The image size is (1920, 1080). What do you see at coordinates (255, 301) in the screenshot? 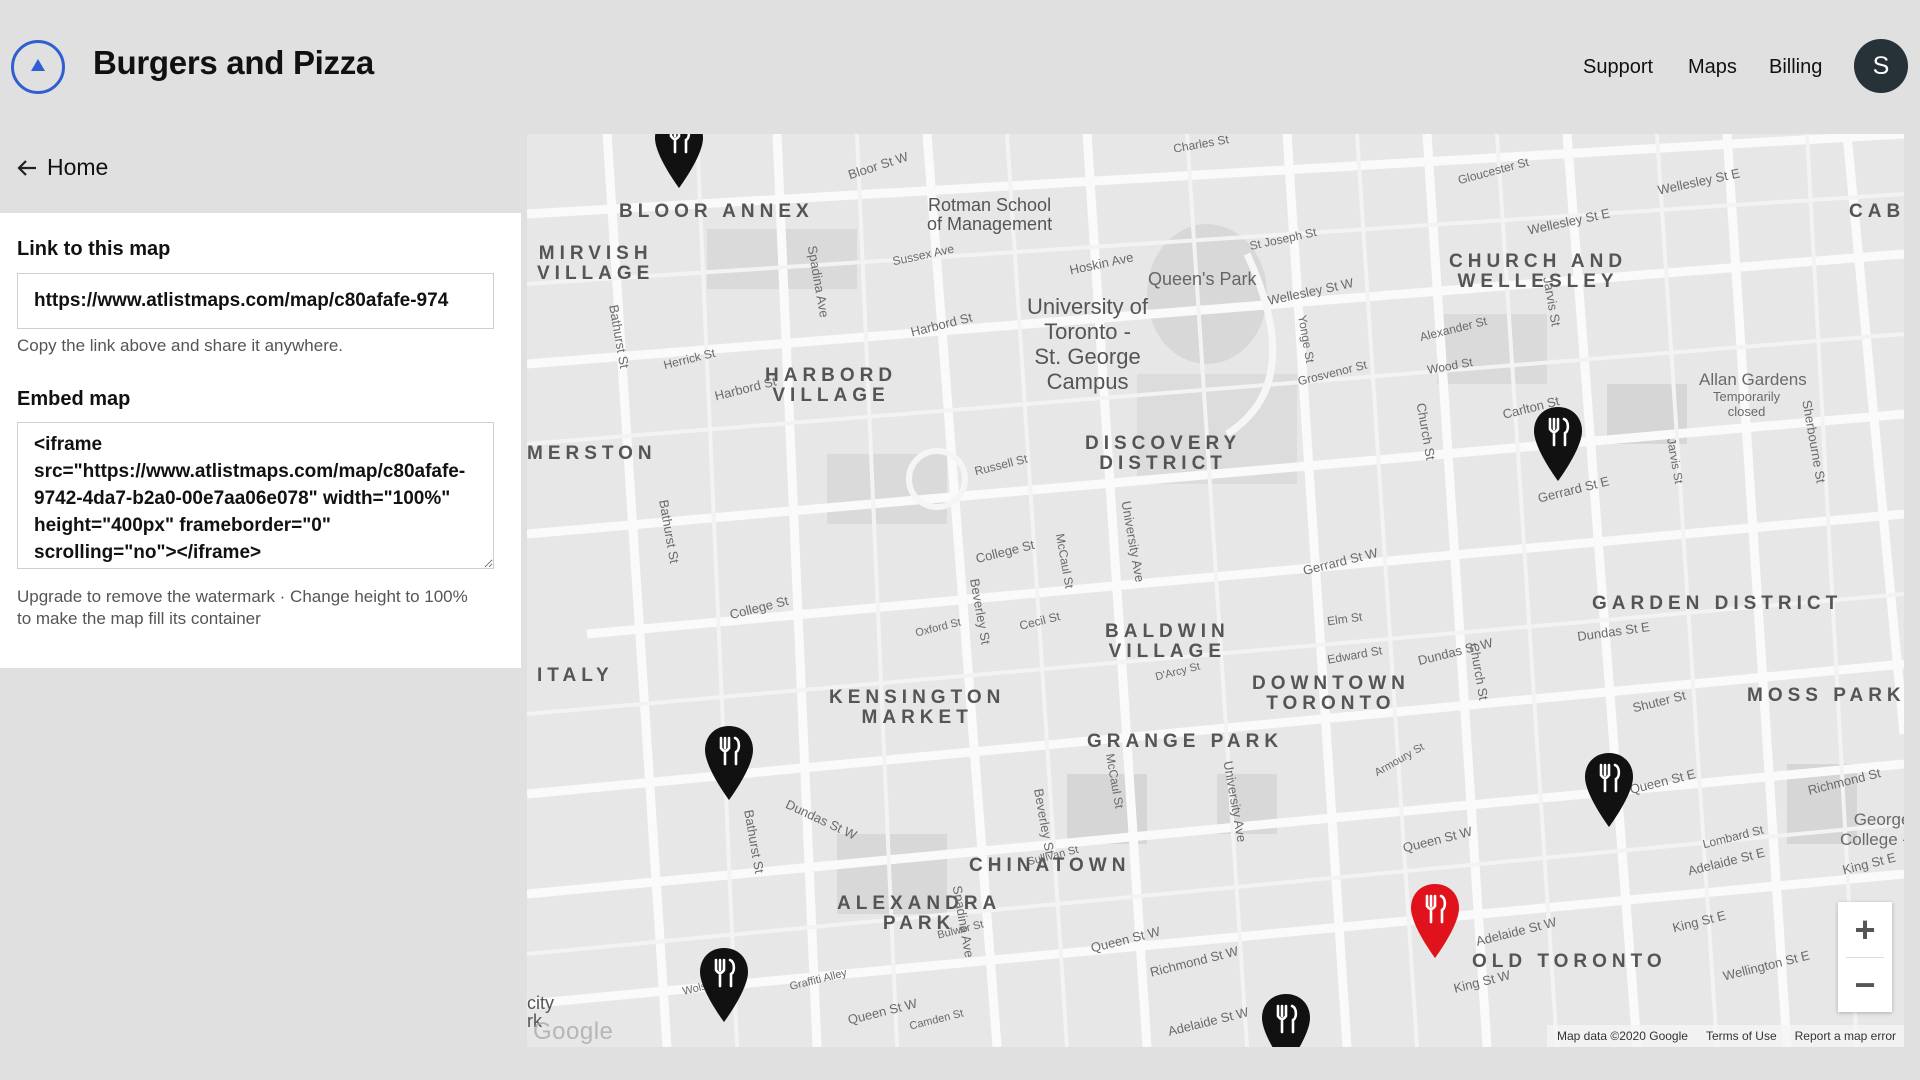
I see `map-link-input` at bounding box center [255, 301].